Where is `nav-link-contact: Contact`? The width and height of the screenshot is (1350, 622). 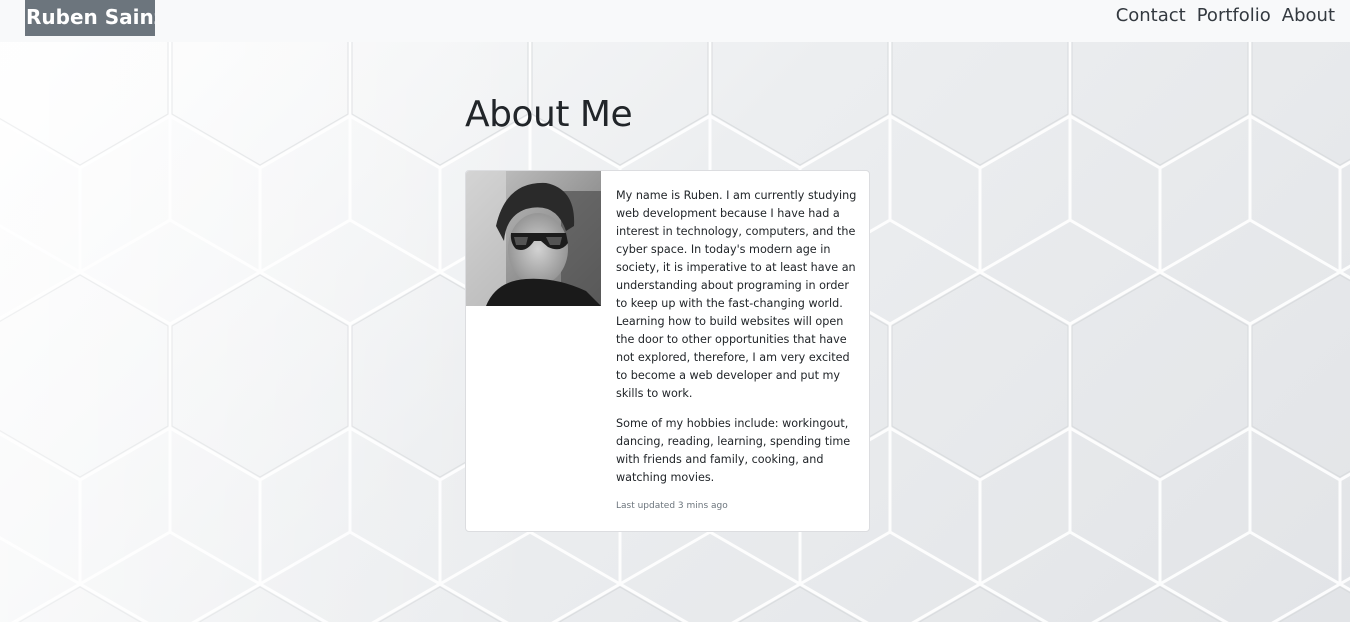 nav-link-contact: Contact is located at coordinates (1151, 16).